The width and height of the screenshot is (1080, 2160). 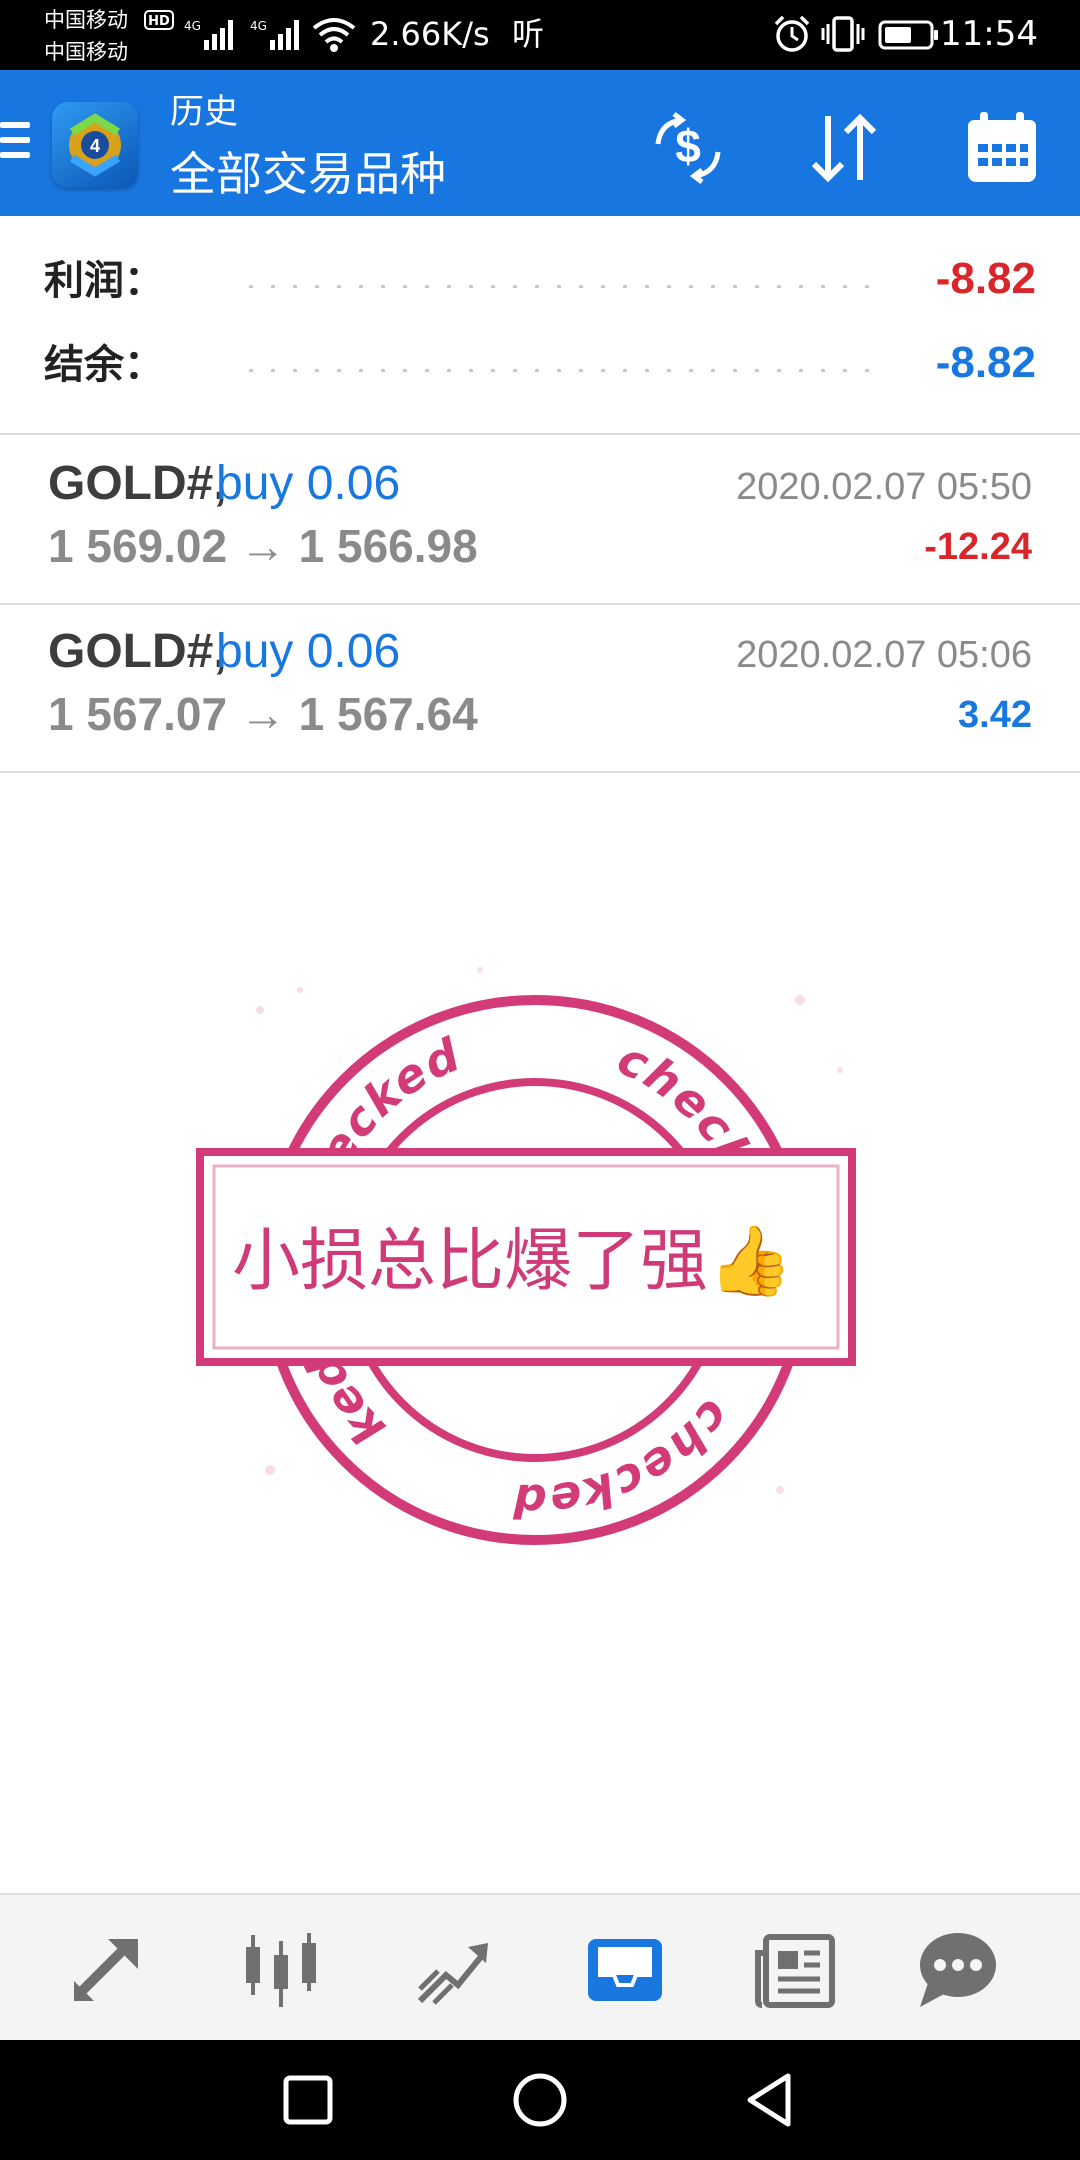 What do you see at coordinates (540, 1966) in the screenshot?
I see `bottom-nav` at bounding box center [540, 1966].